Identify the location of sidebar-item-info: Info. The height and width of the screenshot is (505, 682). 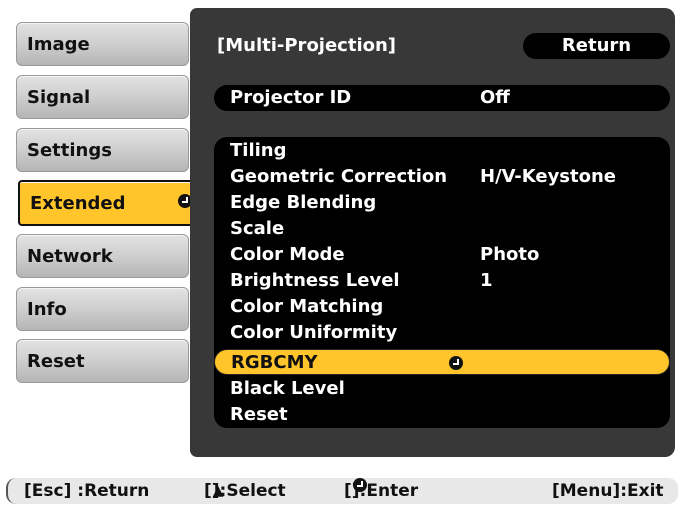
(102, 309).